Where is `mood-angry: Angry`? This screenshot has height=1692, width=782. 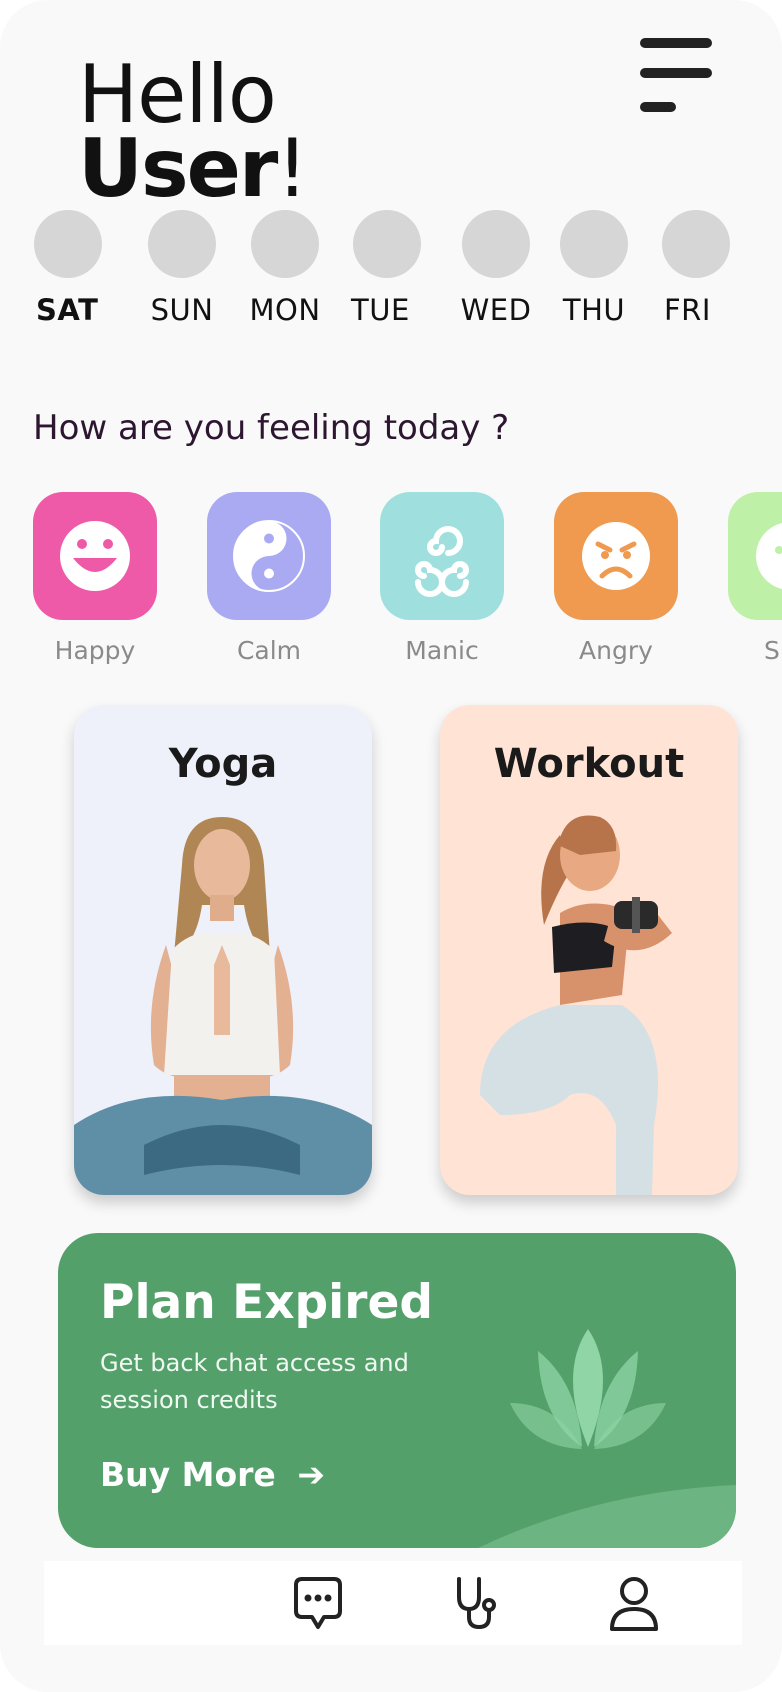
mood-angry: Angry is located at coordinates (616, 578).